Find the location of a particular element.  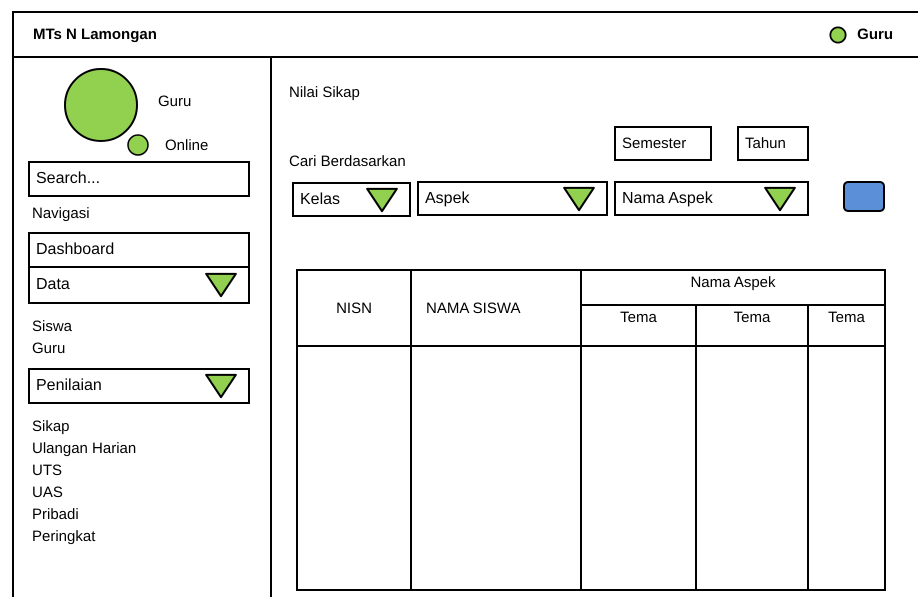

nav-subitem: Siswa is located at coordinates (151, 327).